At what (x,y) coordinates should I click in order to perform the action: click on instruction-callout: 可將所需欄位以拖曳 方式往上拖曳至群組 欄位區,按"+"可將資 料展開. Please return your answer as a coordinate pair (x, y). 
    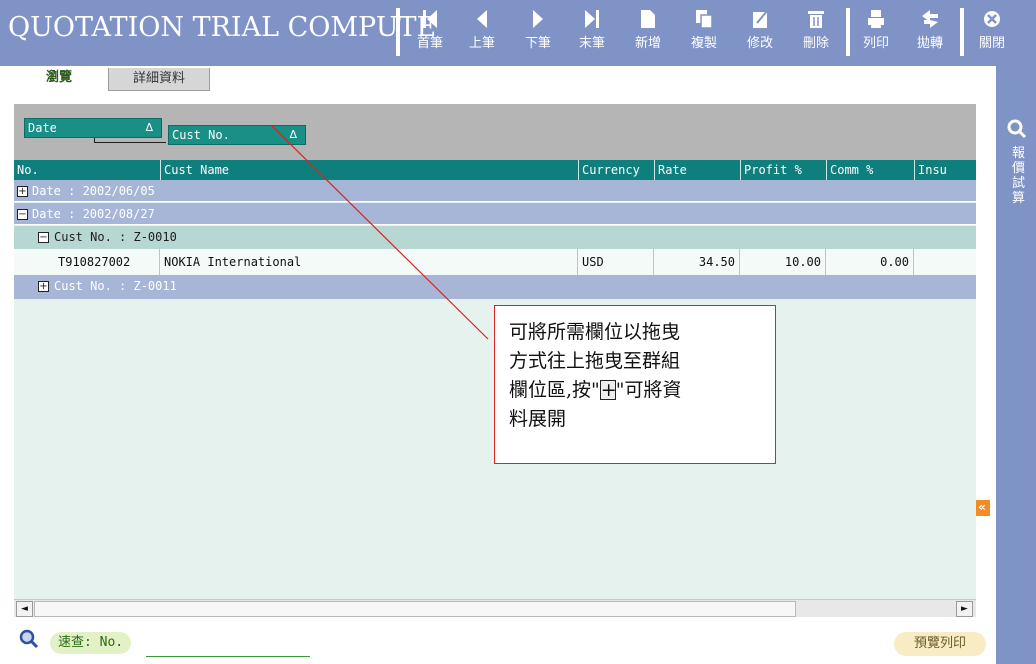
    Looking at the image, I should click on (635, 384).